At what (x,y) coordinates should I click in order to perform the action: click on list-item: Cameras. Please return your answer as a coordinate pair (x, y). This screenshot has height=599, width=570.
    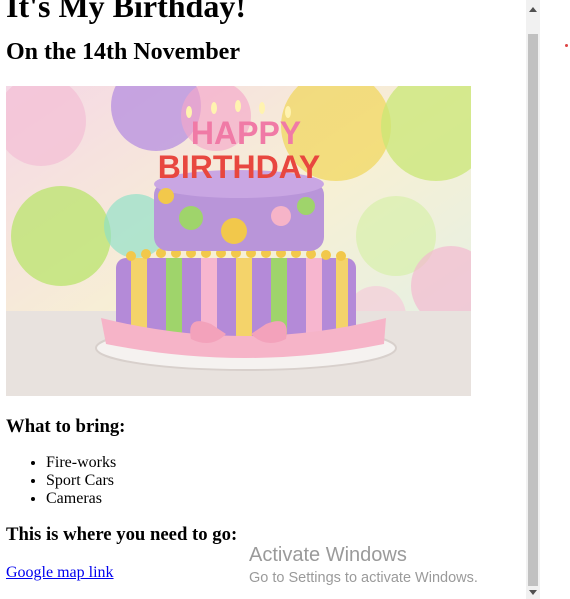
    Looking at the image, I should click on (281, 499).